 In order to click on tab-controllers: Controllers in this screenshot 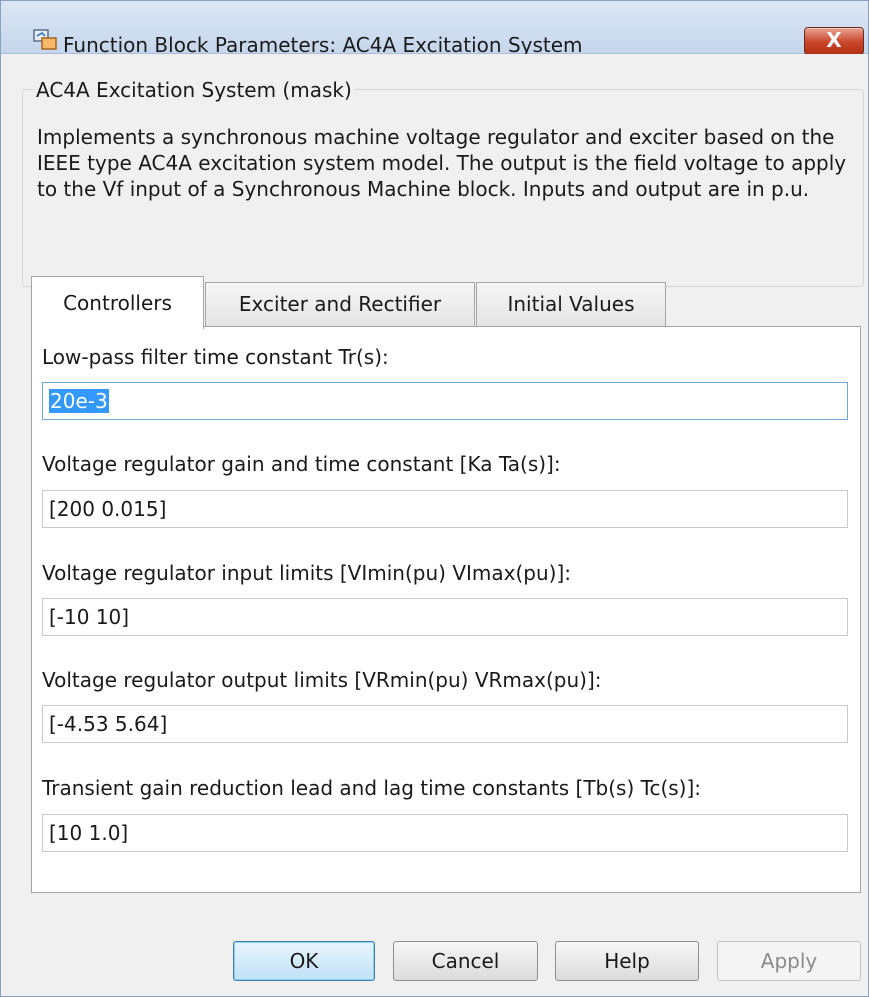, I will do `click(117, 302)`.